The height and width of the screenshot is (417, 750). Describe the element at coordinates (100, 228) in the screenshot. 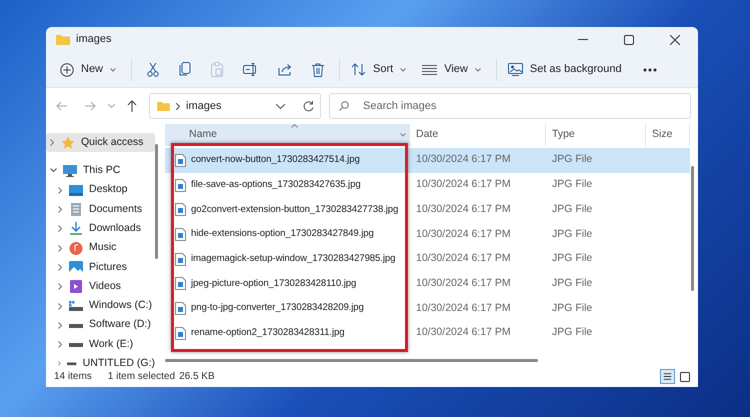

I see `sidebar-item: Downloads` at that location.